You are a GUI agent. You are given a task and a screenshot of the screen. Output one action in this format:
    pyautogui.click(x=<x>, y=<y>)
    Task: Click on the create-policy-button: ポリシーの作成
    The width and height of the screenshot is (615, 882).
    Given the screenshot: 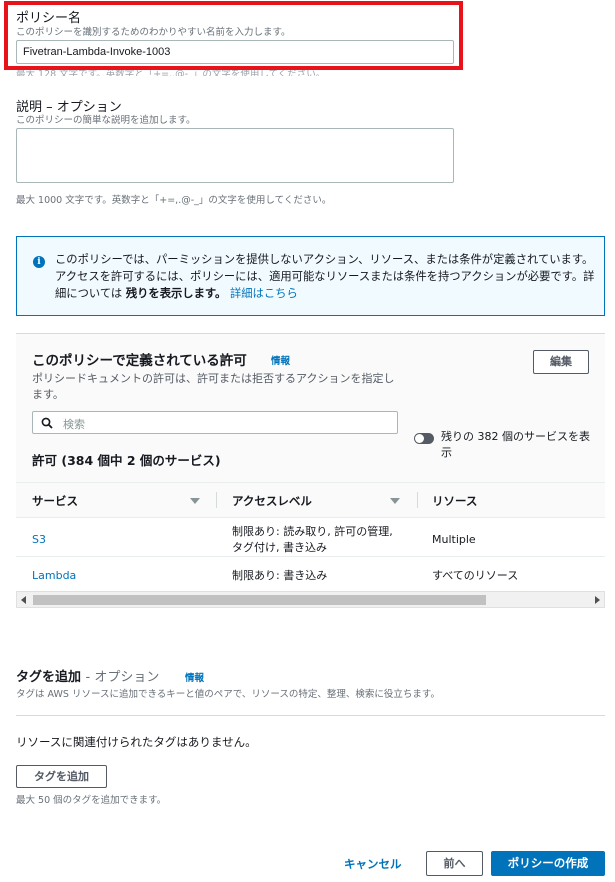 What is the action you would take?
    pyautogui.click(x=548, y=863)
    